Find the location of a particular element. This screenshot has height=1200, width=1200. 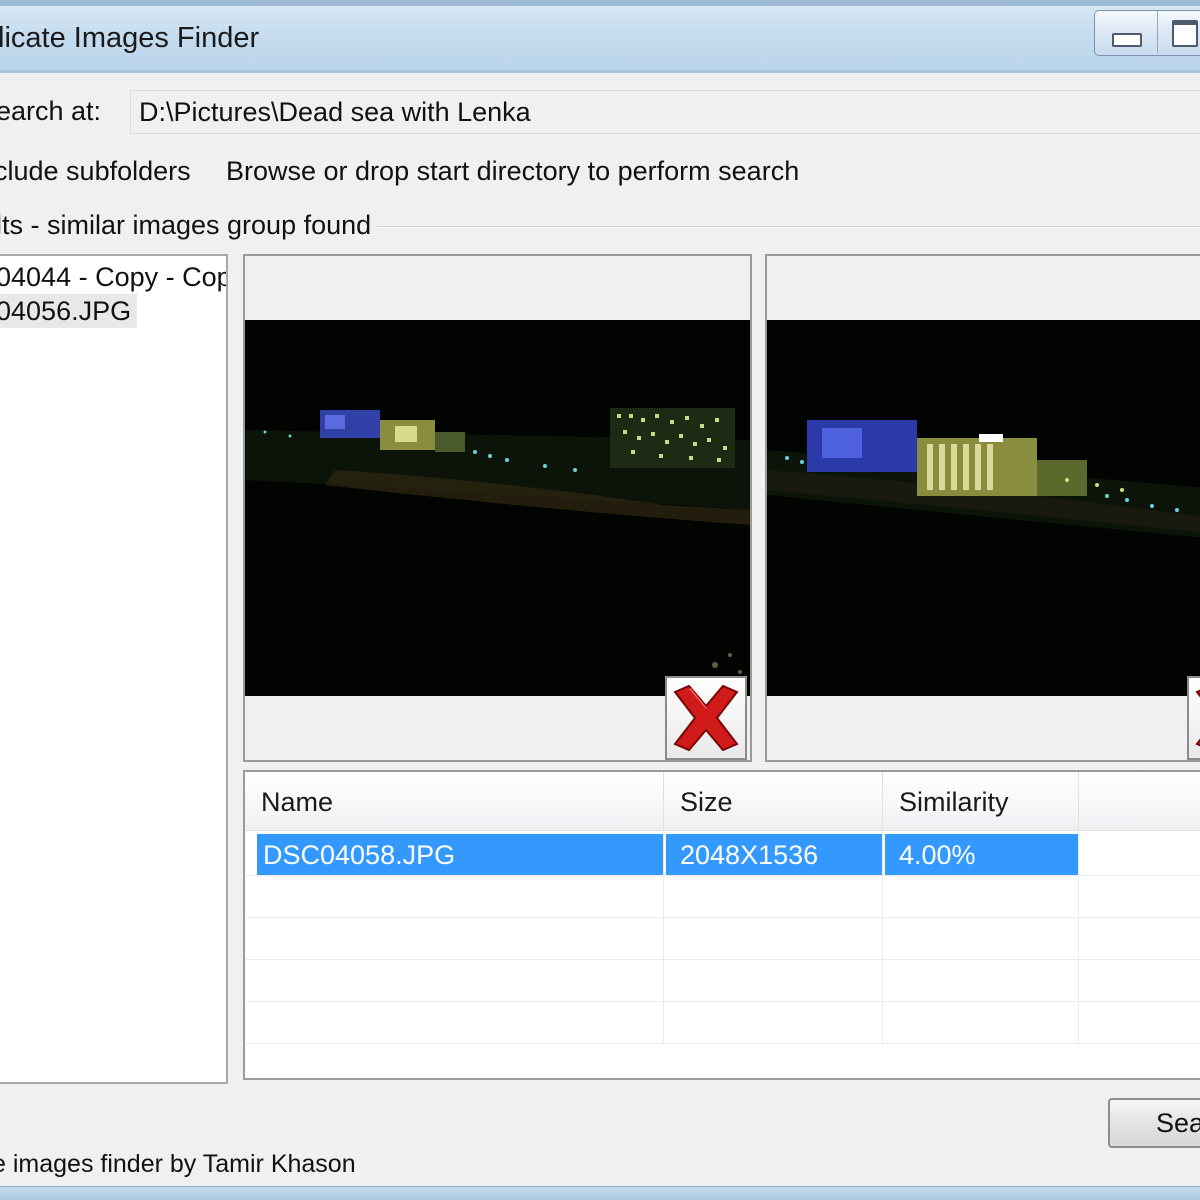

delete-left-button is located at coordinates (706, 718).